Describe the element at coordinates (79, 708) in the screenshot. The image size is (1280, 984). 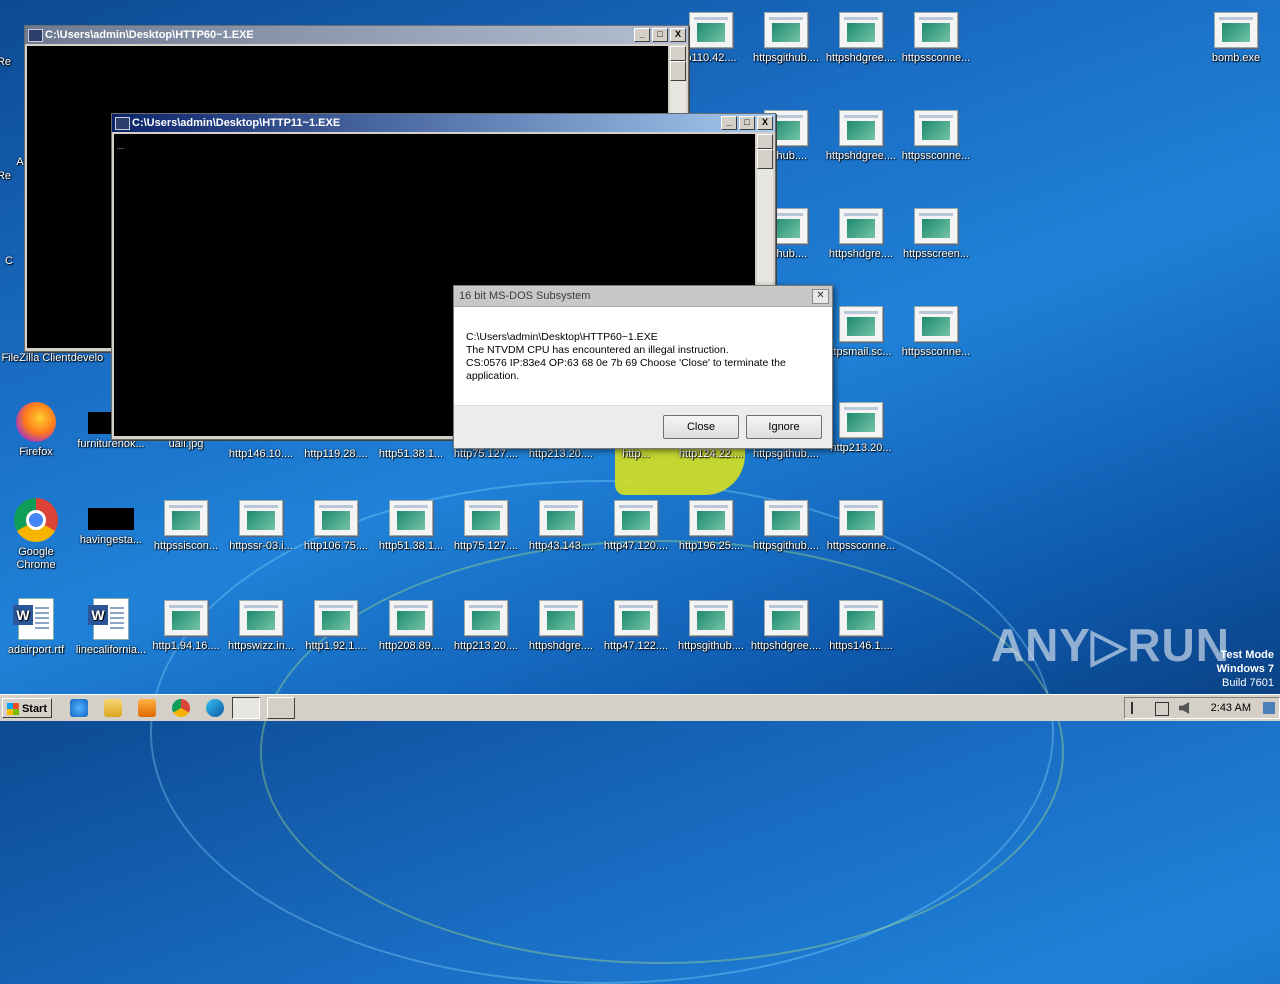
I see `internet-explorer-icon` at that location.